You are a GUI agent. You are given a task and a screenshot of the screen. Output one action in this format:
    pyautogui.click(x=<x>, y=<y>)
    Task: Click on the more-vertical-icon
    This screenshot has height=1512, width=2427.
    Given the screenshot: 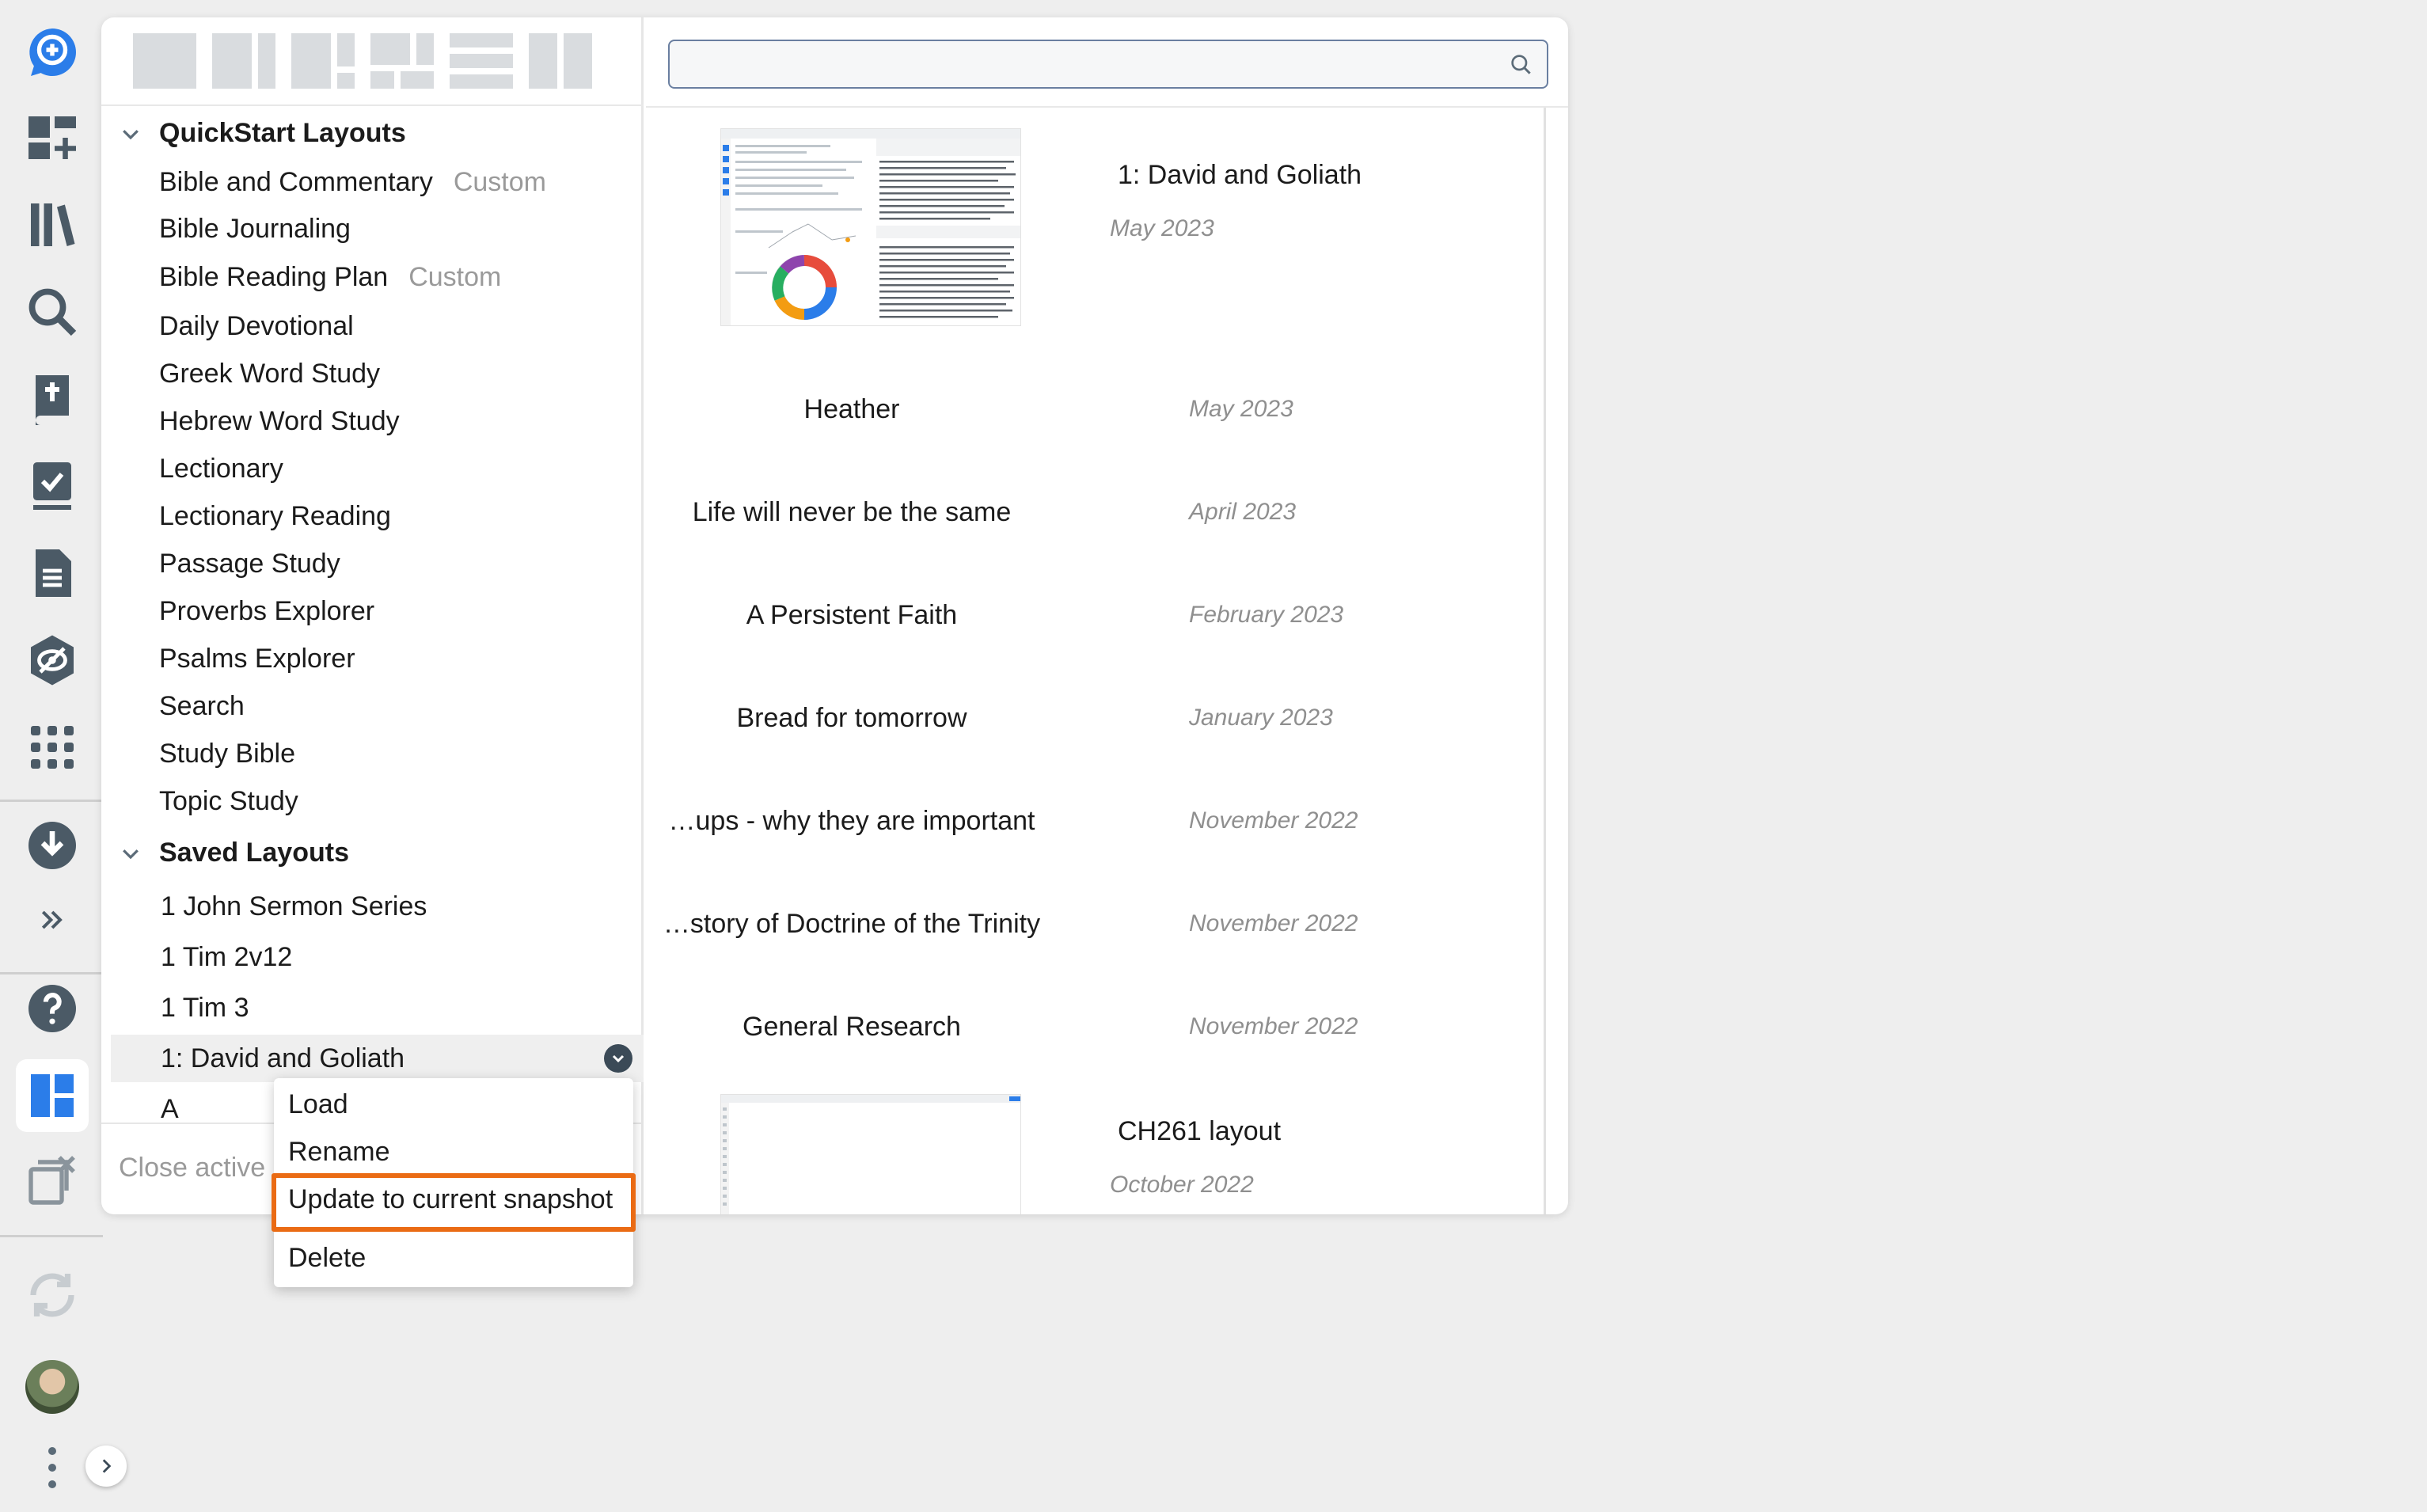 What is the action you would take?
    pyautogui.click(x=52, y=1467)
    